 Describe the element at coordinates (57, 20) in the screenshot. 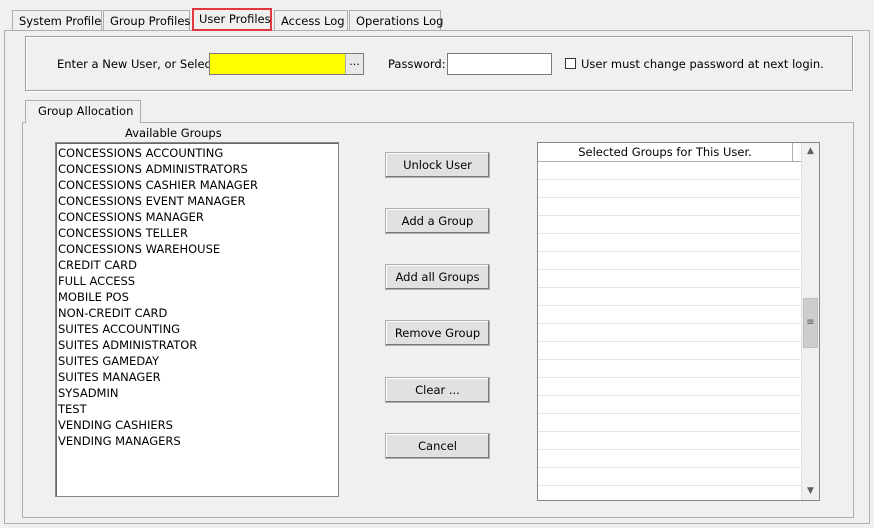

I see `tab-system-profile: System Profile` at that location.